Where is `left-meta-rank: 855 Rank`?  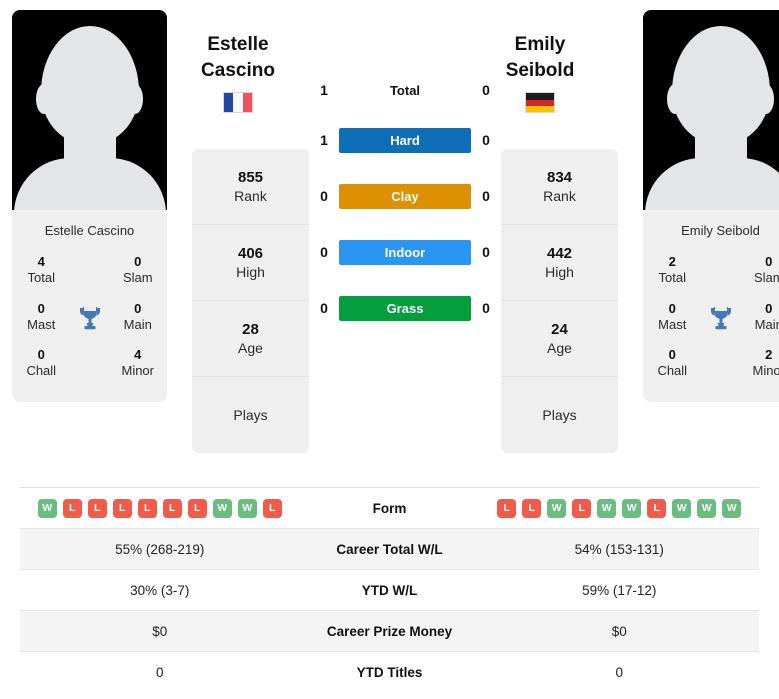
left-meta-rank: 855 Rank is located at coordinates (250, 187).